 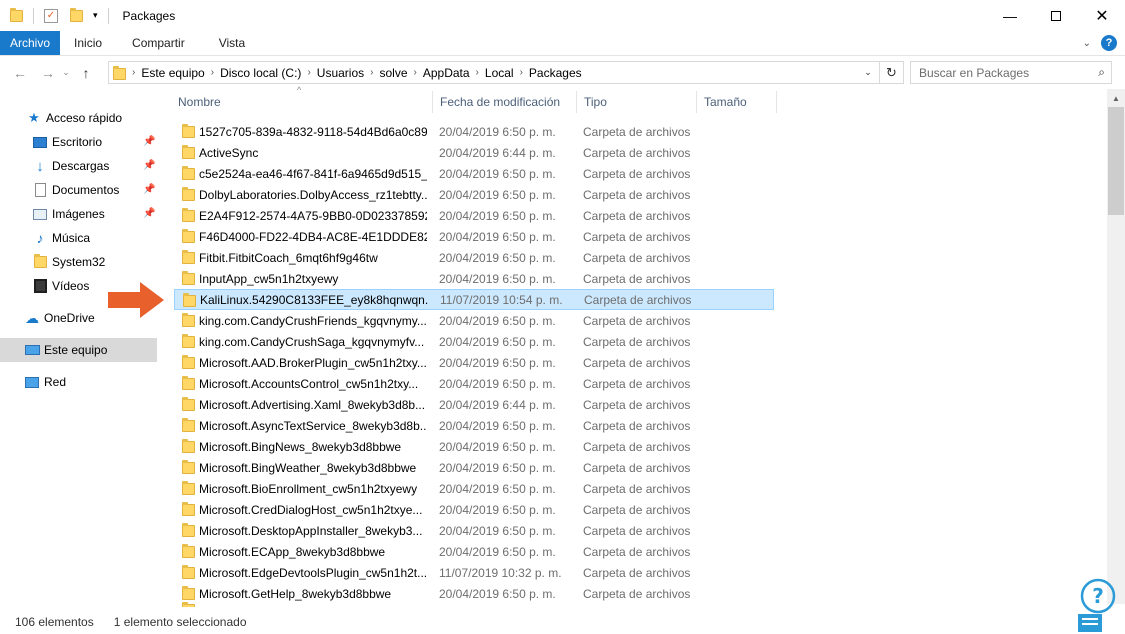 What do you see at coordinates (229, 152) in the screenshot?
I see `file-name: ActiveSync` at bounding box center [229, 152].